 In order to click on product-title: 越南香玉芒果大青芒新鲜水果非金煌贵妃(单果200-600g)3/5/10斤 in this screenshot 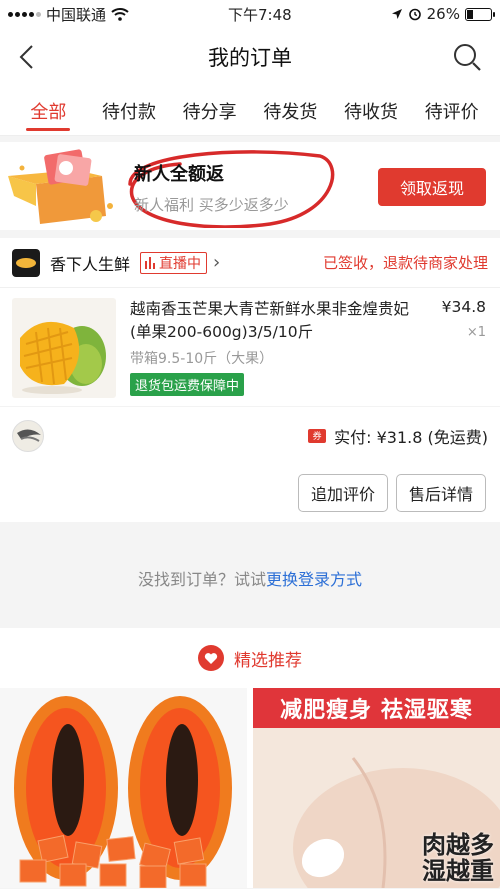, I will do `click(270, 320)`.